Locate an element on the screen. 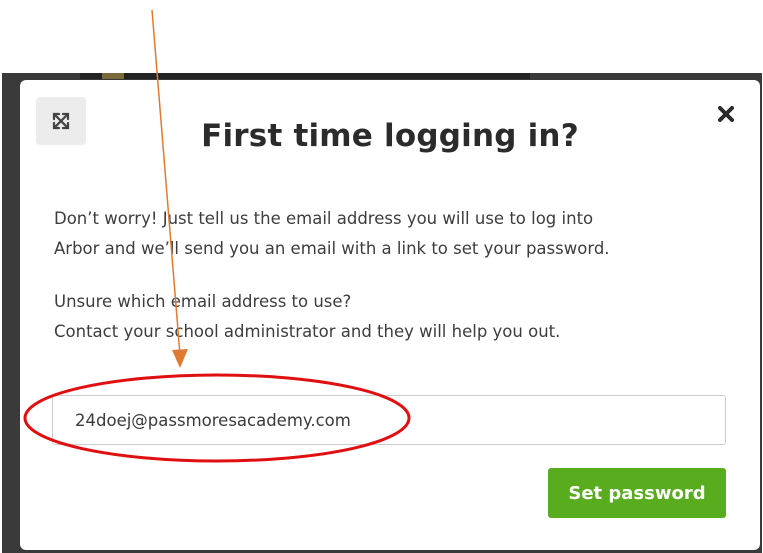  background-app-strip is located at coordinates (305, 76).